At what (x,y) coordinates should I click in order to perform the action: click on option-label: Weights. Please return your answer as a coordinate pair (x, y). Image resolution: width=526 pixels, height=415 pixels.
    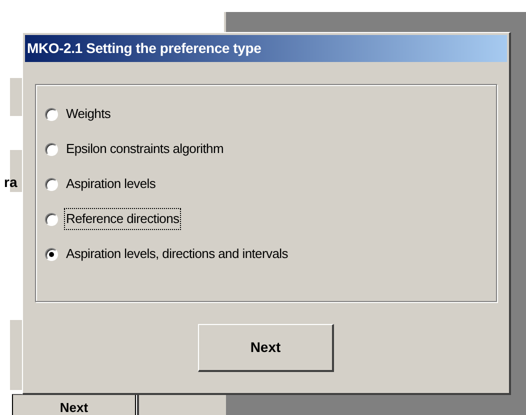
    Looking at the image, I should click on (88, 114).